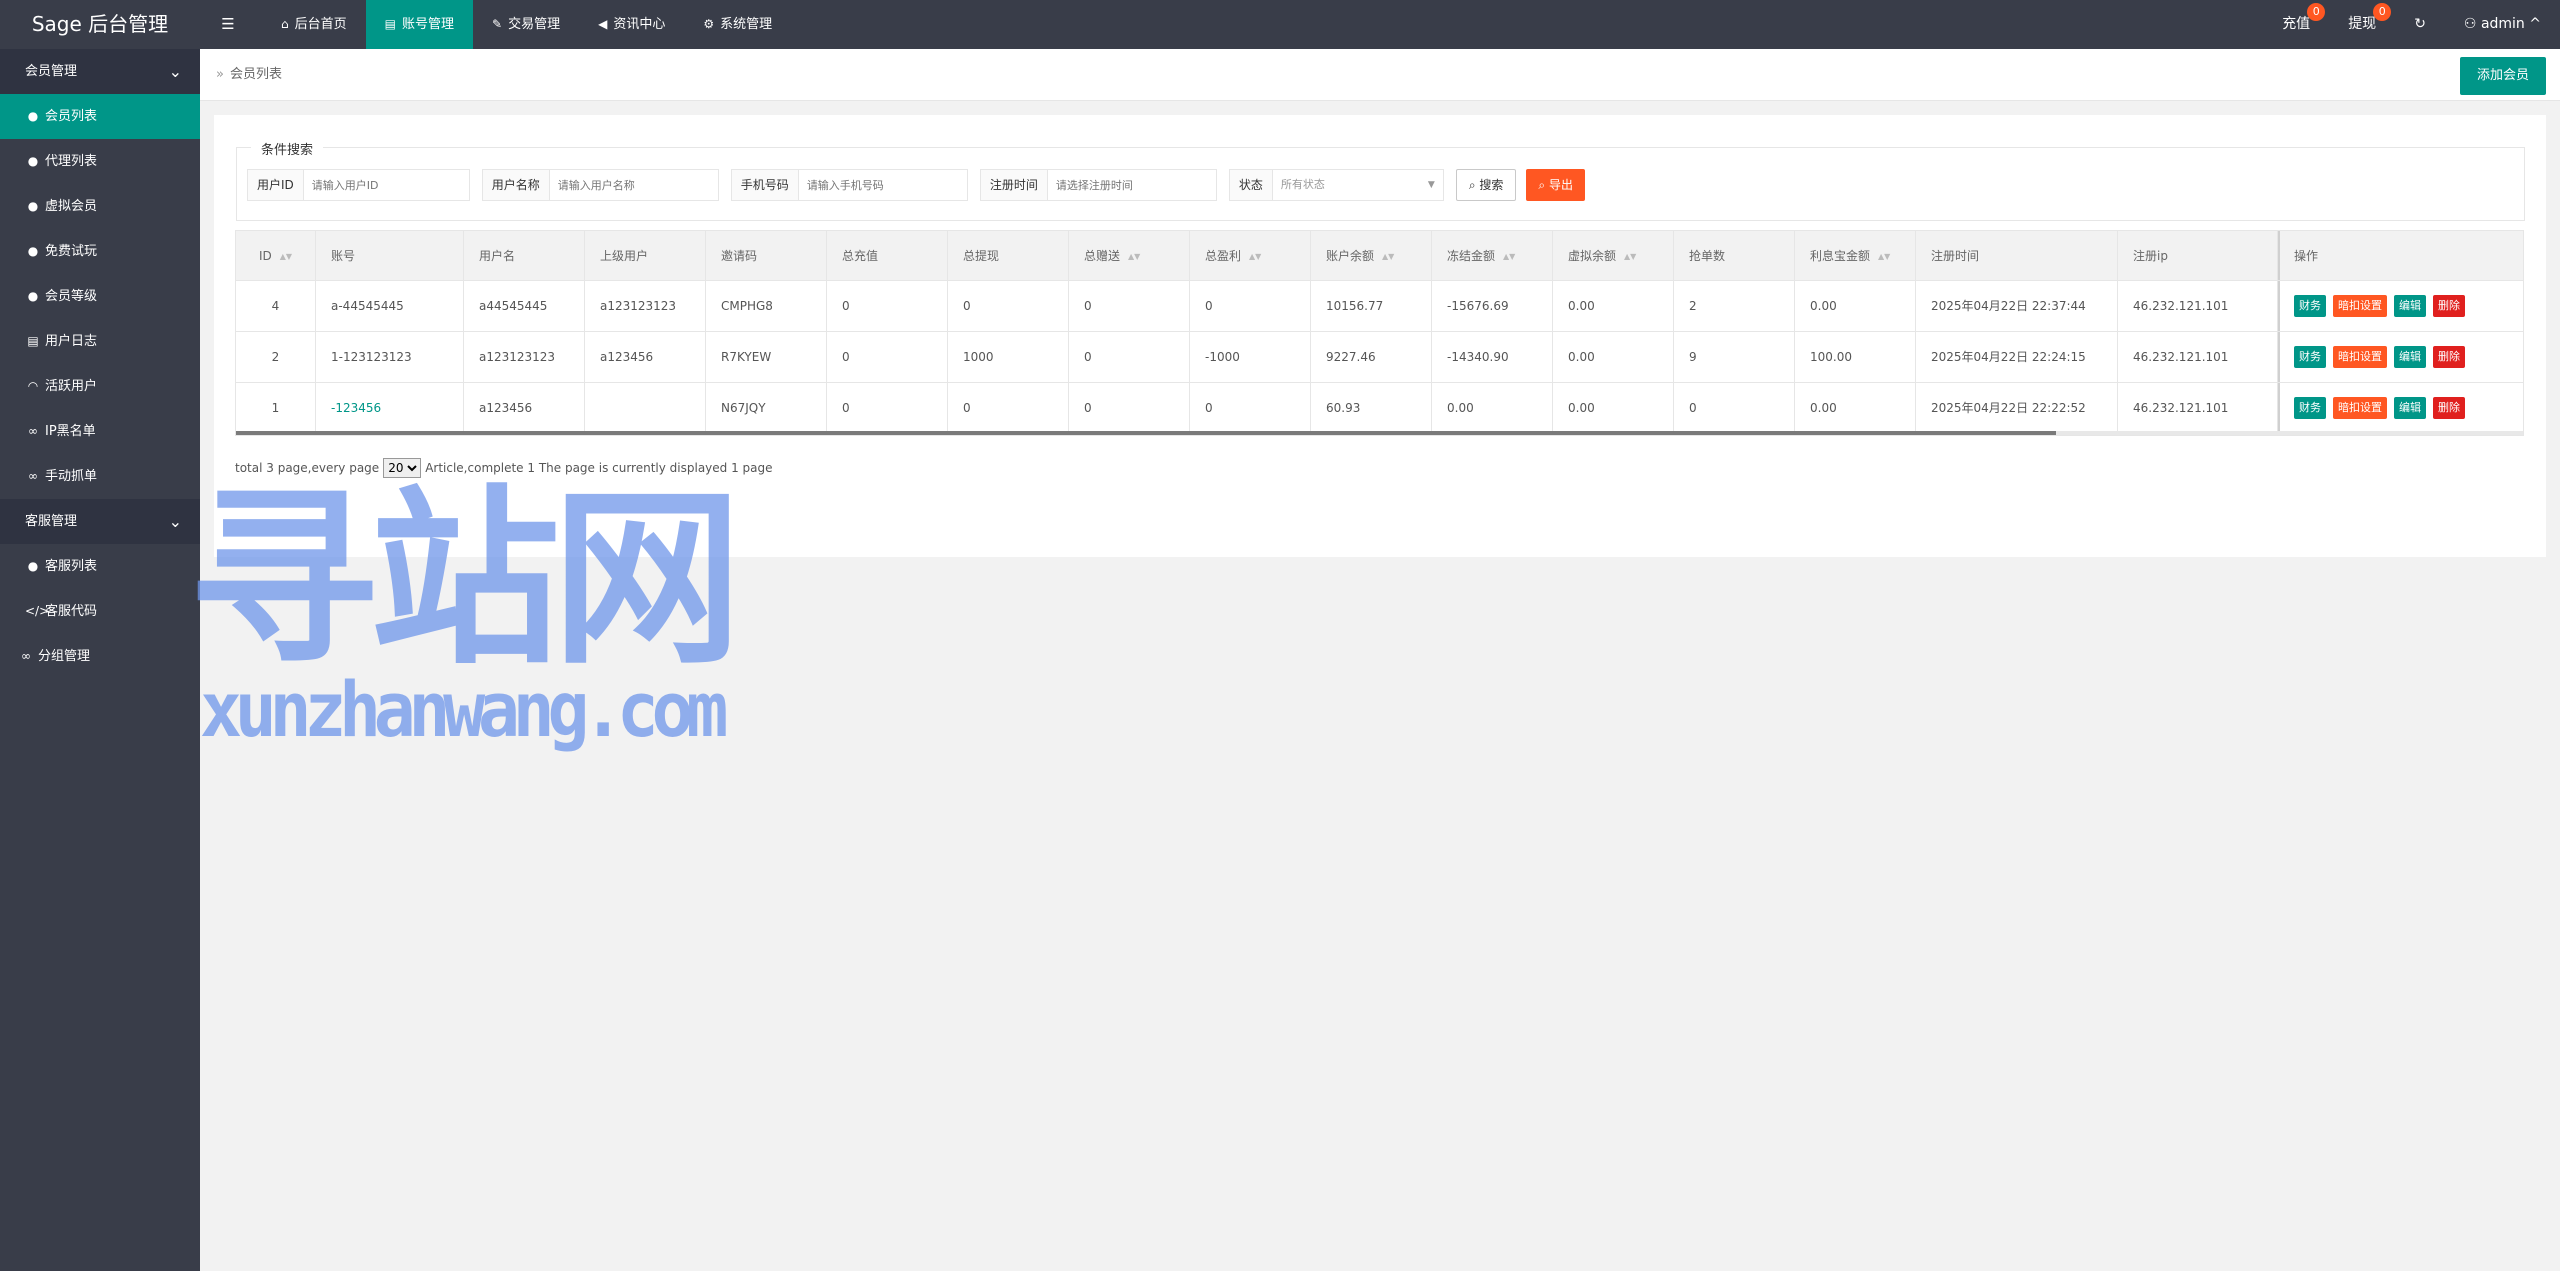  Describe the element at coordinates (314, 24) in the screenshot. I see `topnav-home: ⌂ 后台首页` at that location.